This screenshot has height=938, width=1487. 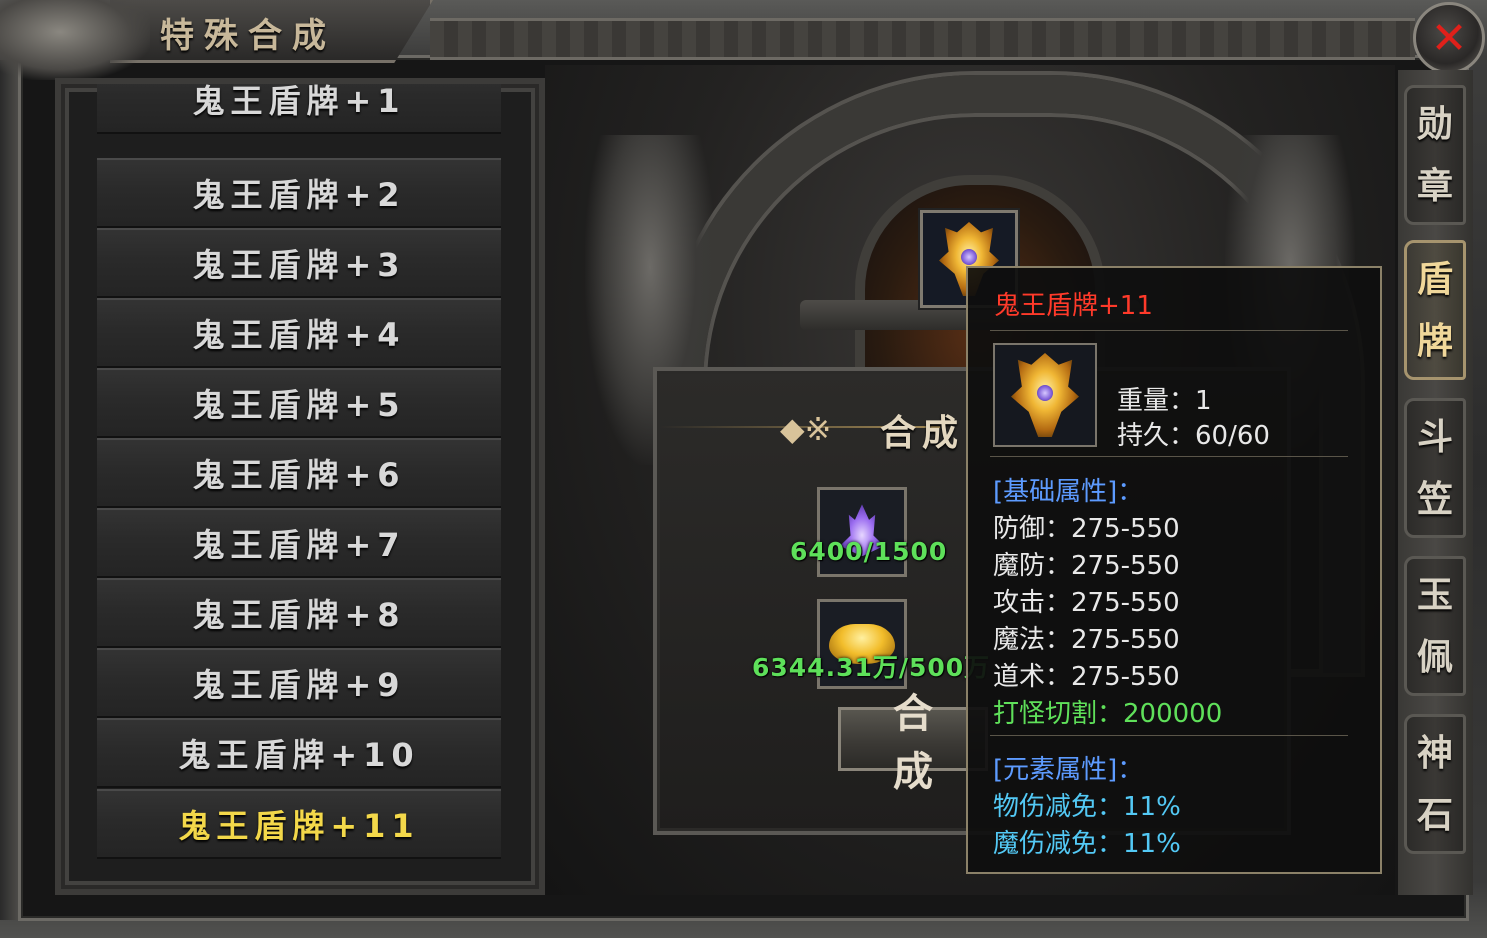 What do you see at coordinates (1435, 310) in the screenshot?
I see `tab-shield: 盾 牌` at bounding box center [1435, 310].